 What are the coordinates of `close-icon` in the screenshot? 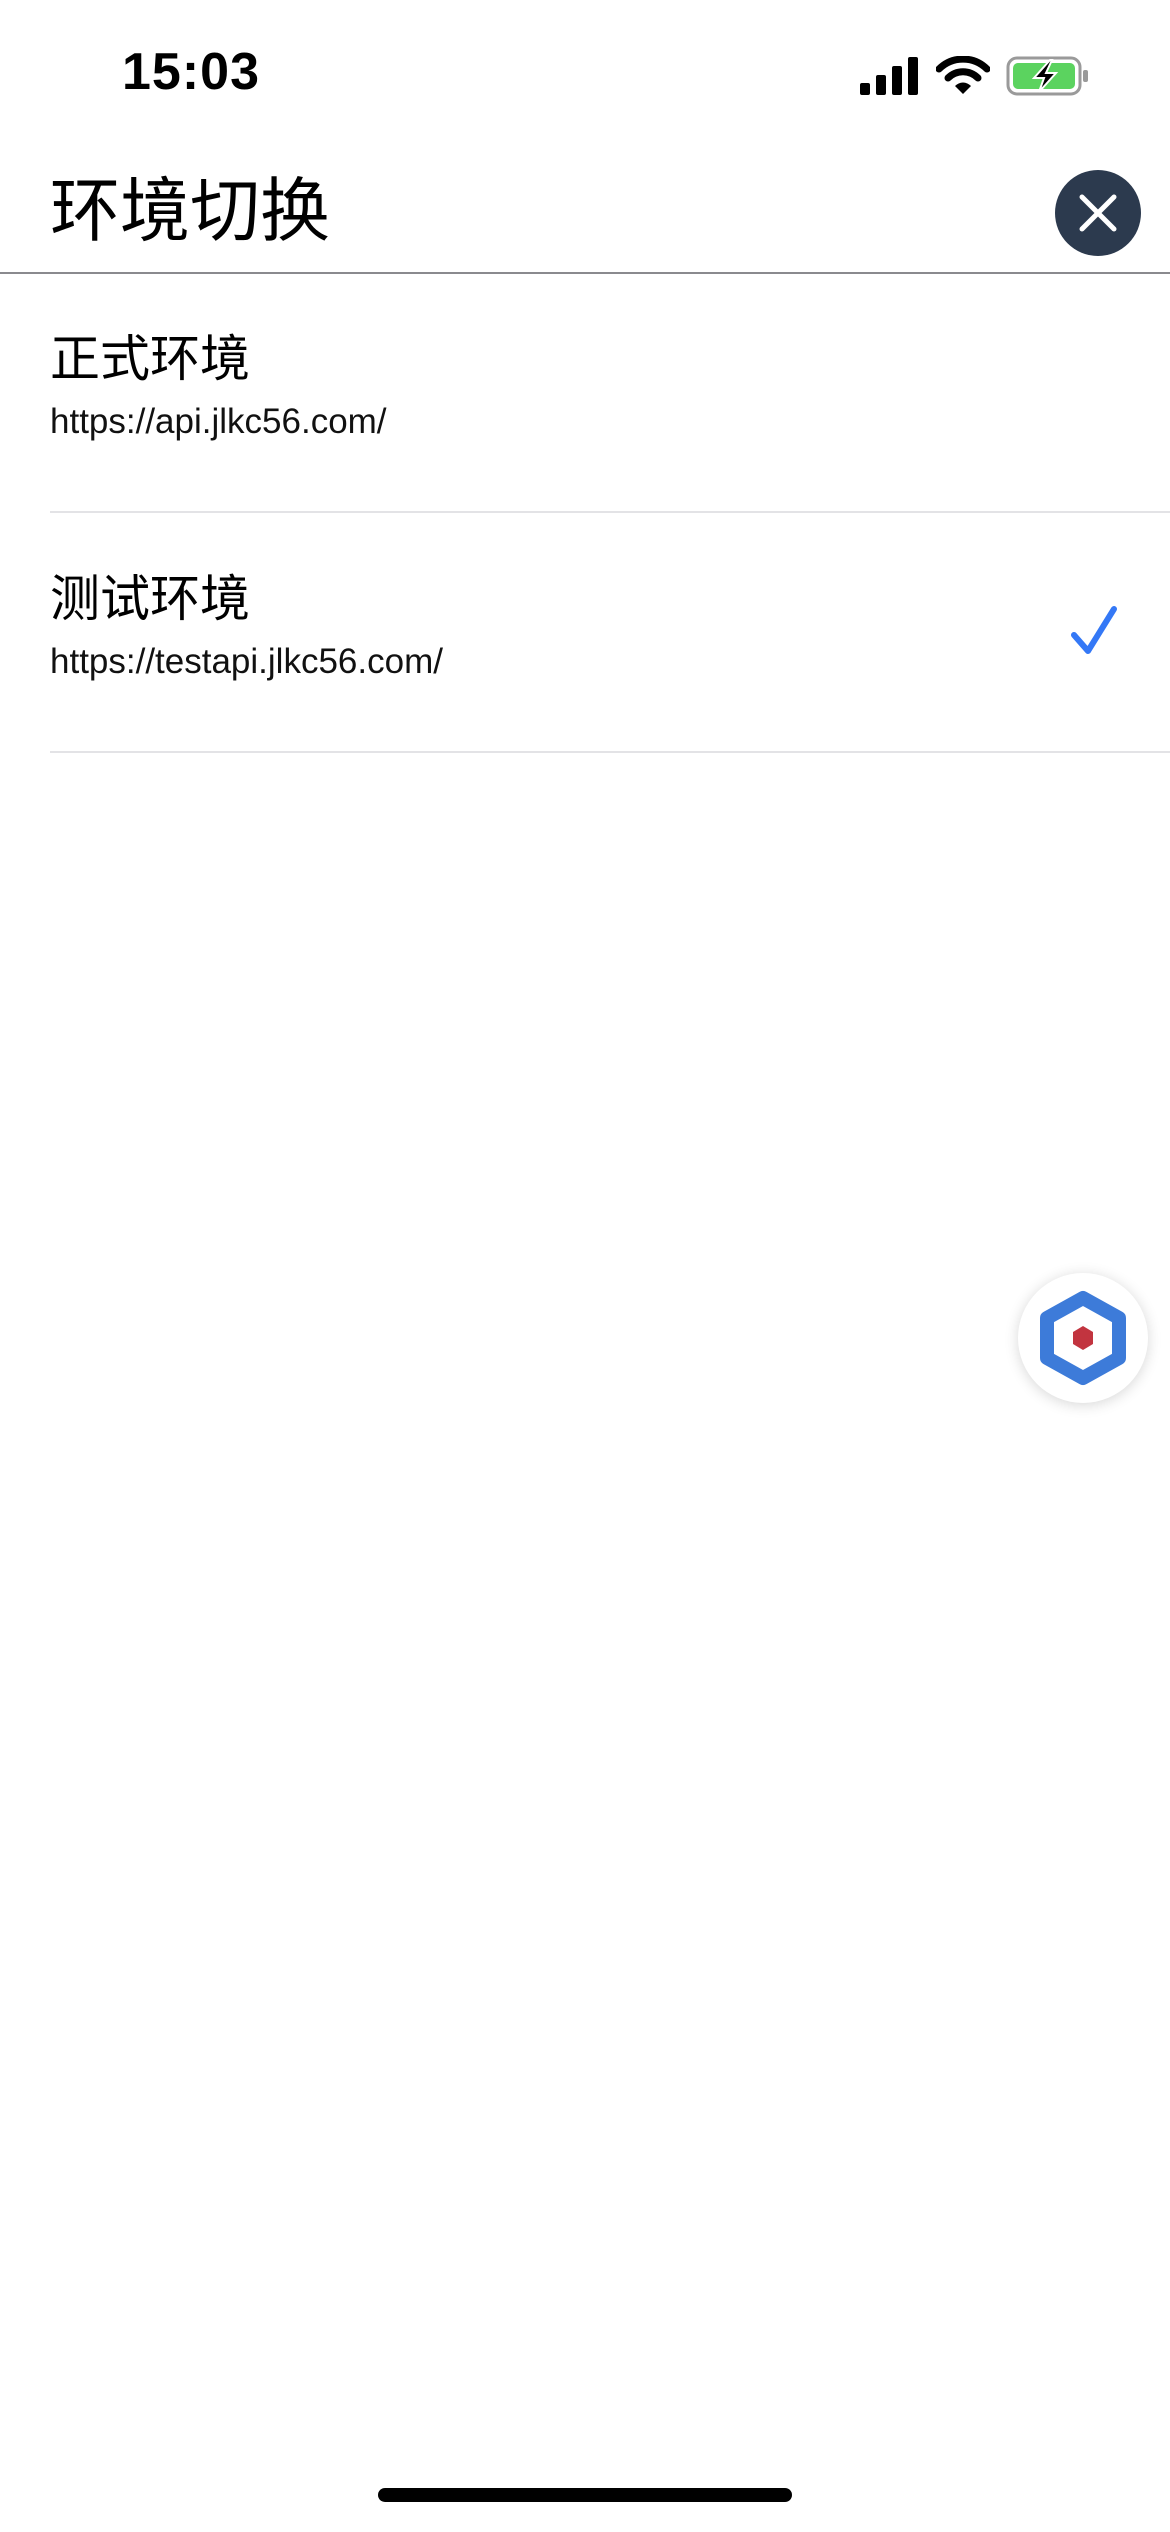 It's located at (1098, 213).